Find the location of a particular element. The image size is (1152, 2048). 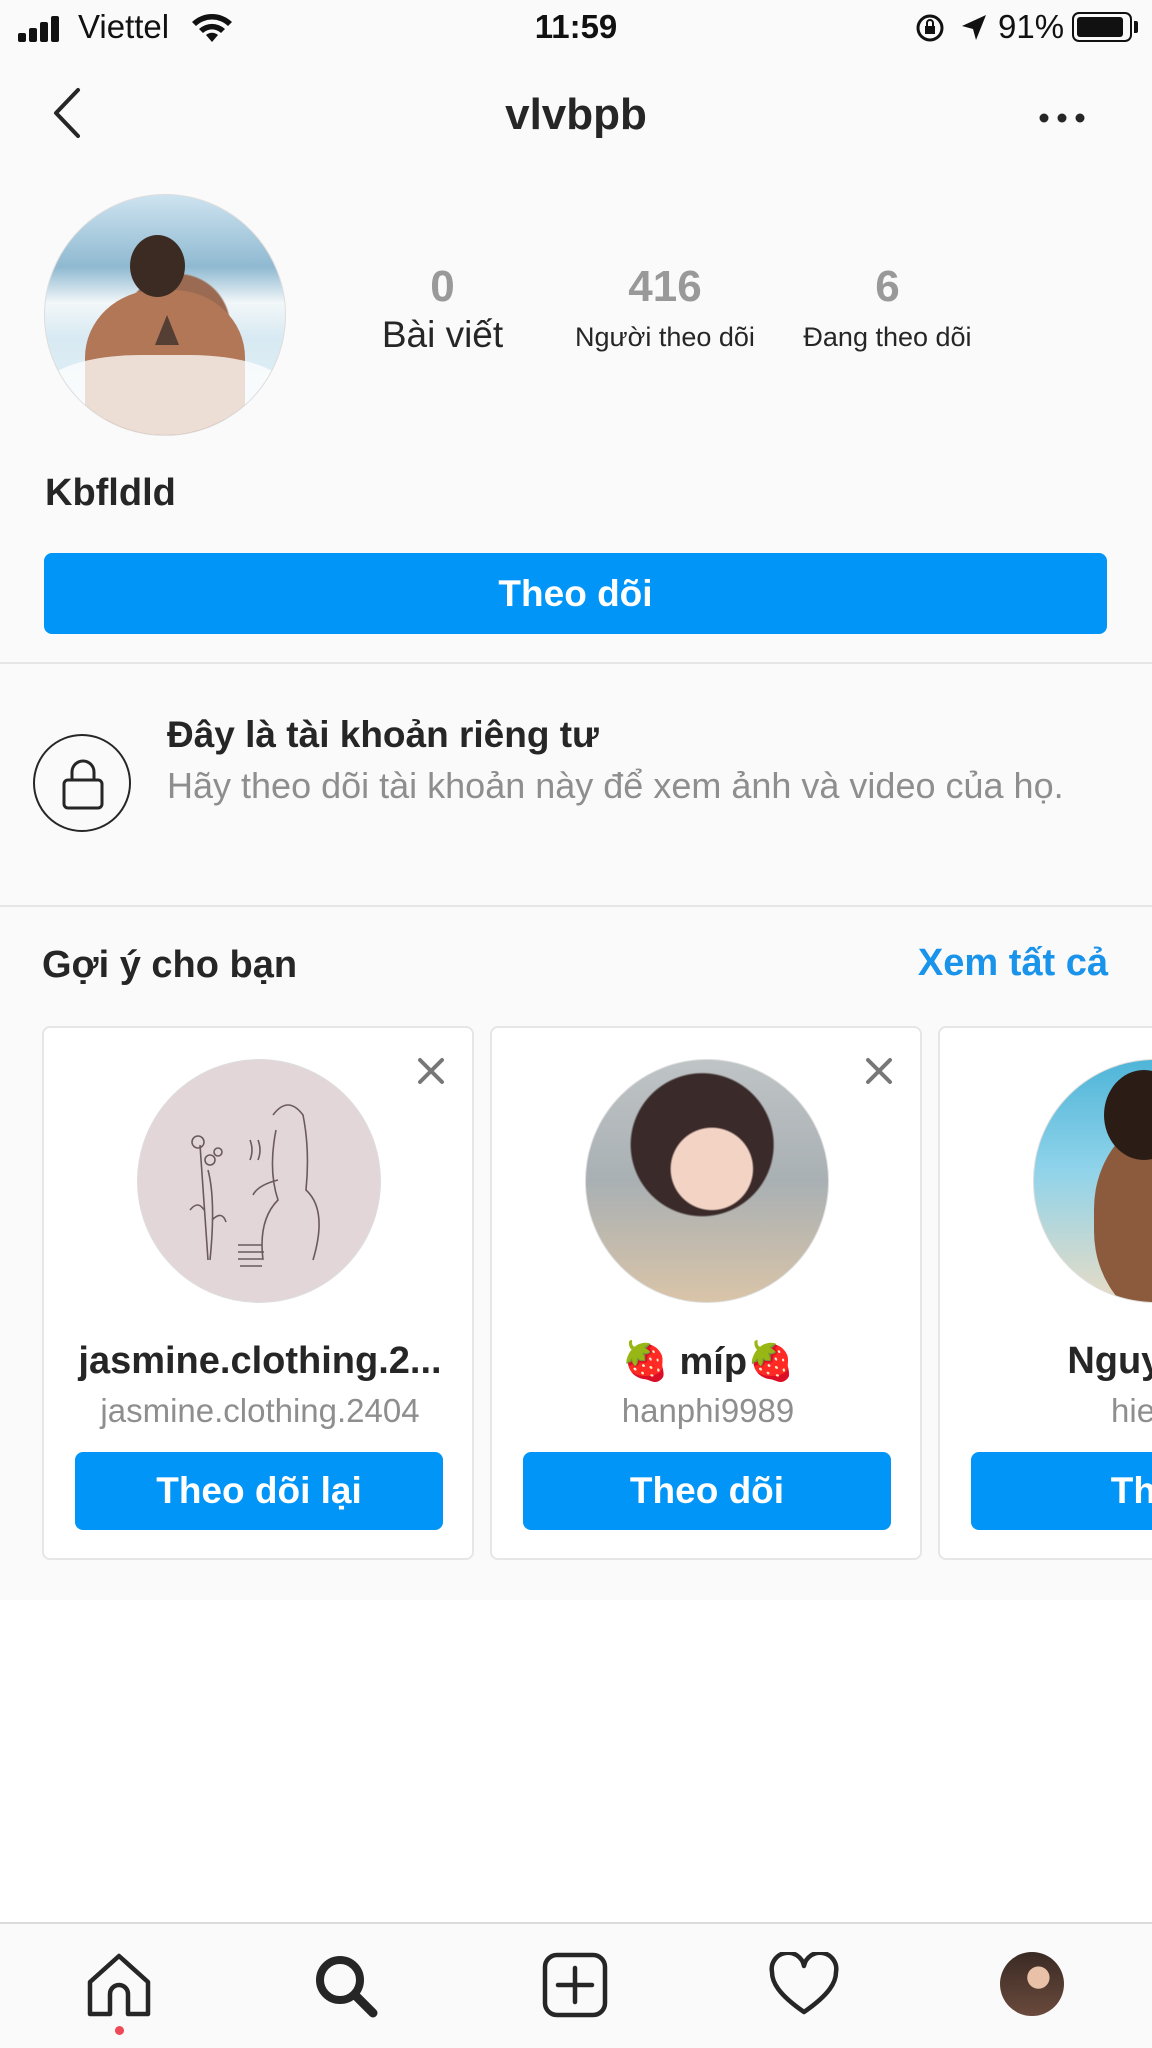

following-count: 6 is located at coordinates (887, 286).